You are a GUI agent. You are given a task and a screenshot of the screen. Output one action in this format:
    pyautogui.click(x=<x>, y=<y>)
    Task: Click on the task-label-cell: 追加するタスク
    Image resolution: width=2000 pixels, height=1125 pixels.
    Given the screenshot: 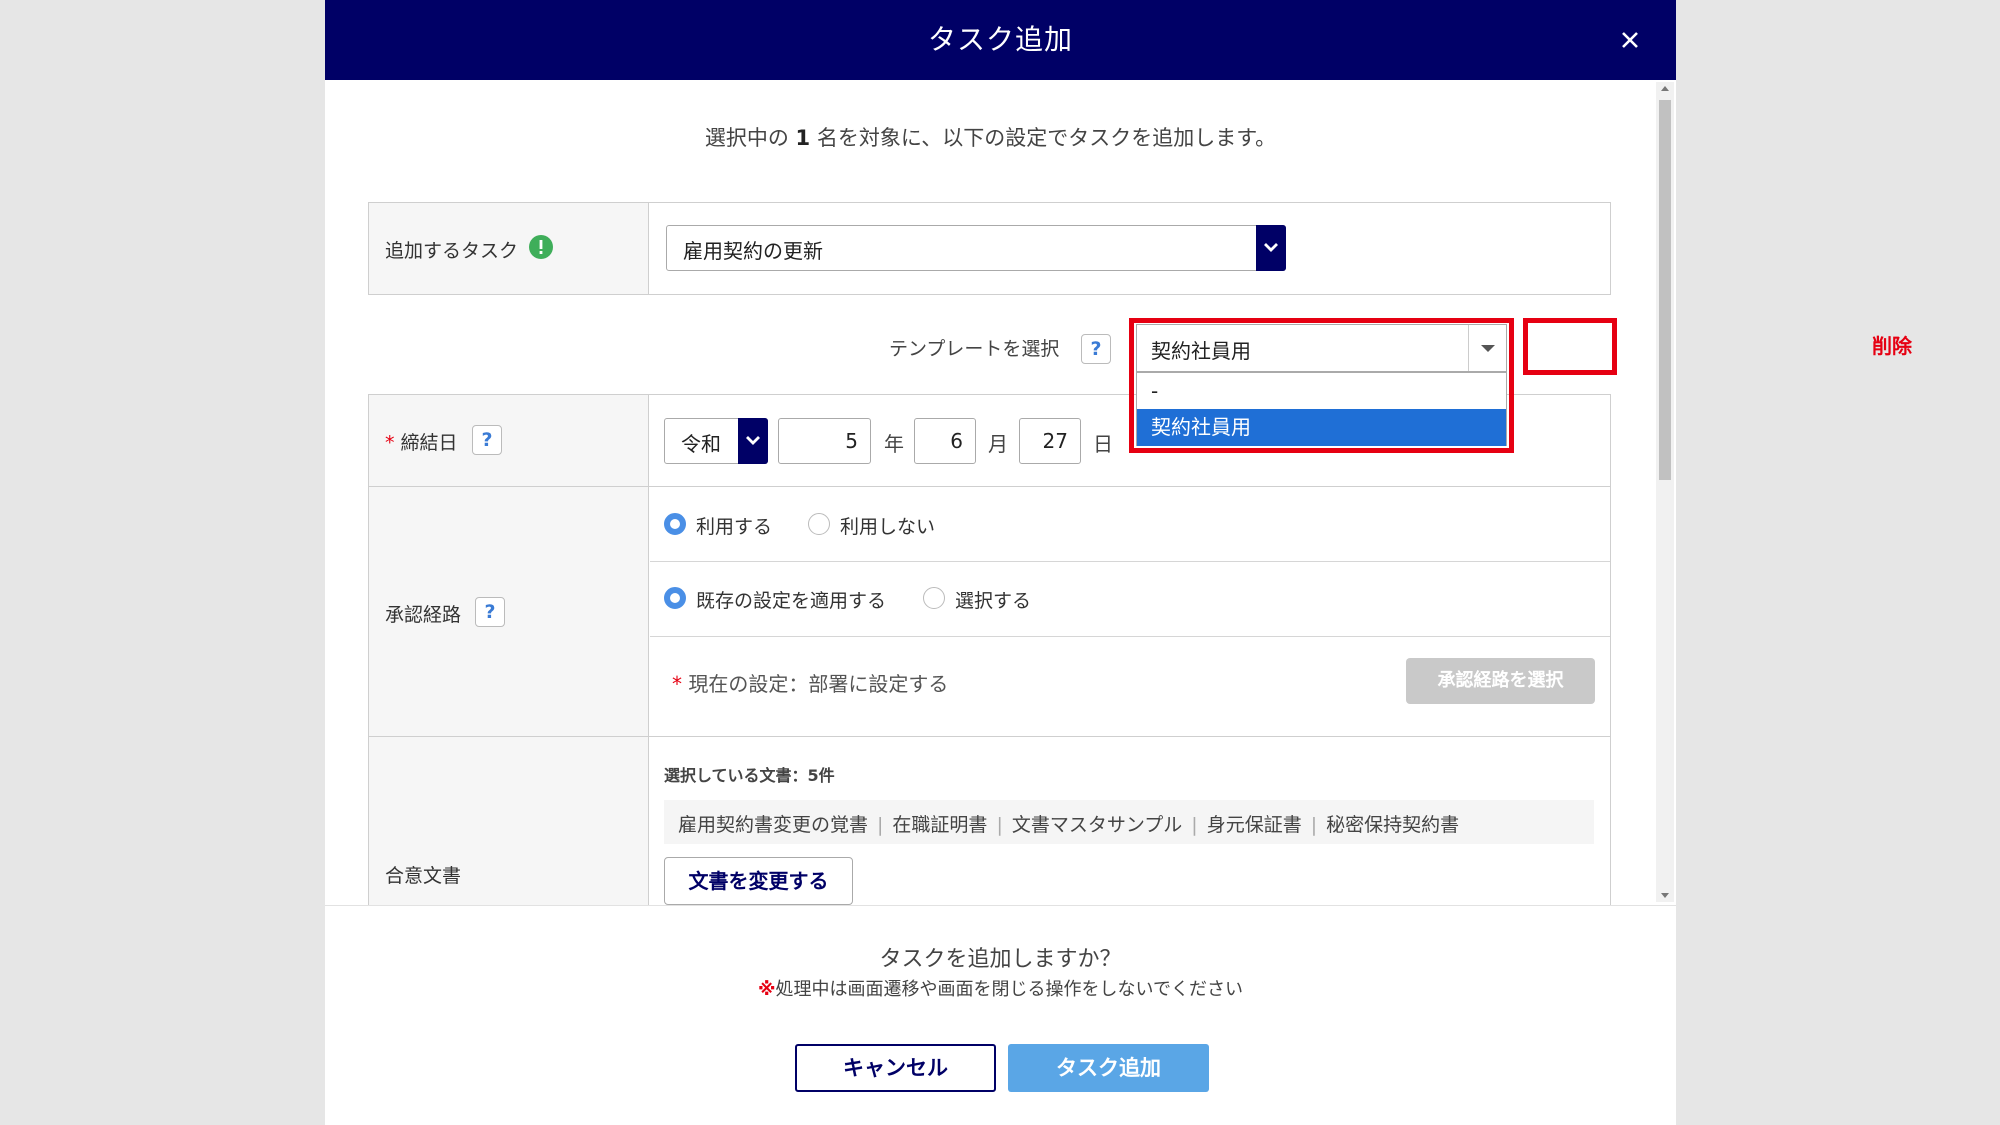 What is the action you would take?
    pyautogui.click(x=509, y=248)
    